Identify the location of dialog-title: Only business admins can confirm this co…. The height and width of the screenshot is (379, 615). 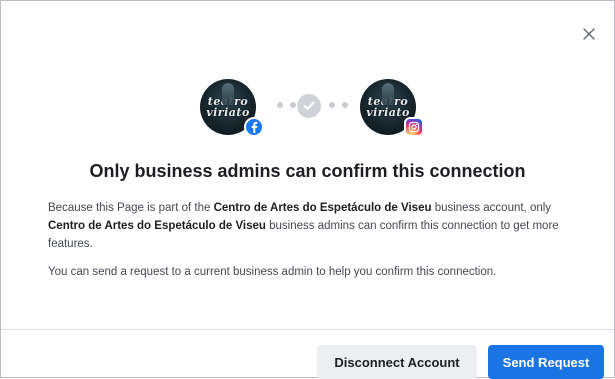
(307, 171).